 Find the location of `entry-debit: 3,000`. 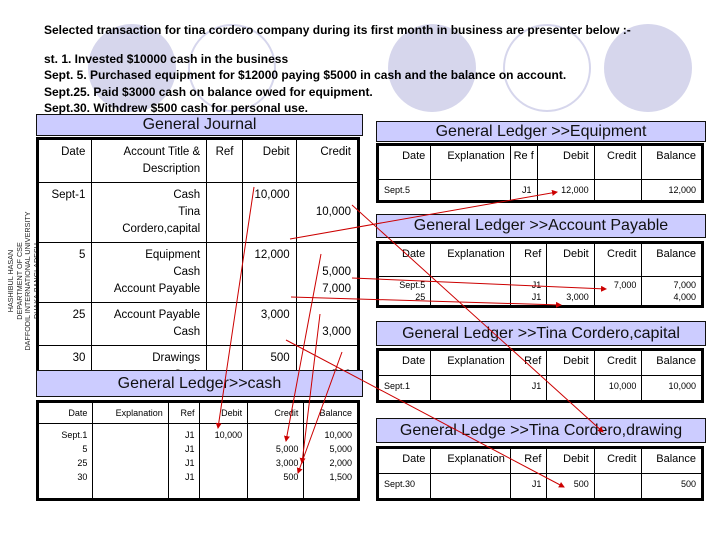

entry-debit: 3,000 is located at coordinates (269, 324).